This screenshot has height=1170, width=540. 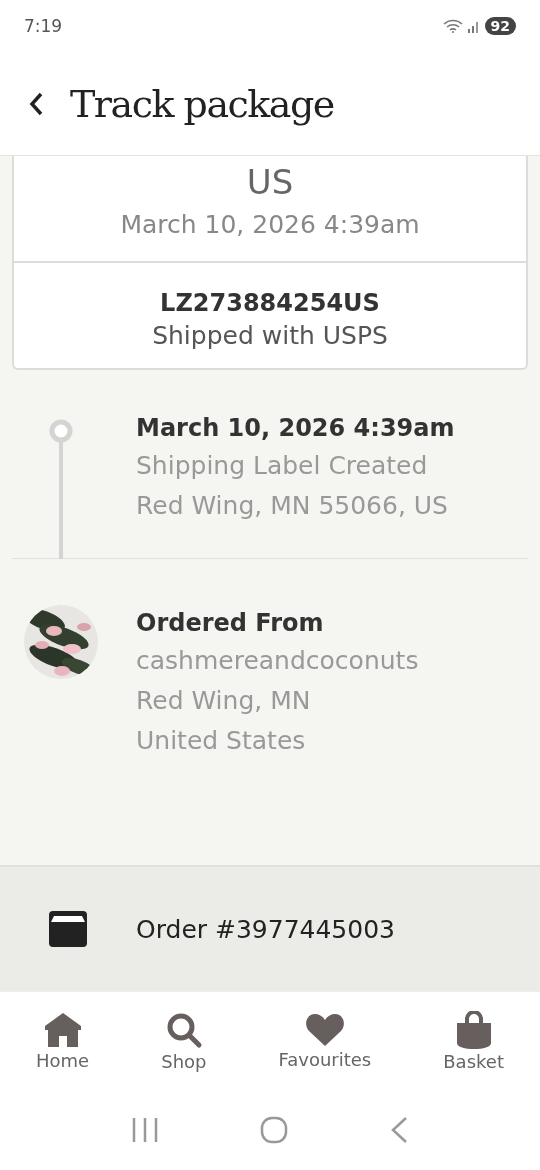 What do you see at coordinates (277, 661) in the screenshot?
I see `event-detail: cashmereandcoconuts` at bounding box center [277, 661].